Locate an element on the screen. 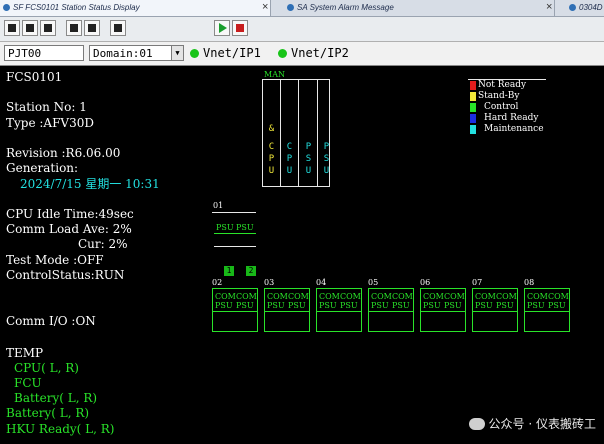 Image resolution: width=604 pixels, height=444 pixels. vnet1-status: Vnet/IP1 is located at coordinates (225, 53).